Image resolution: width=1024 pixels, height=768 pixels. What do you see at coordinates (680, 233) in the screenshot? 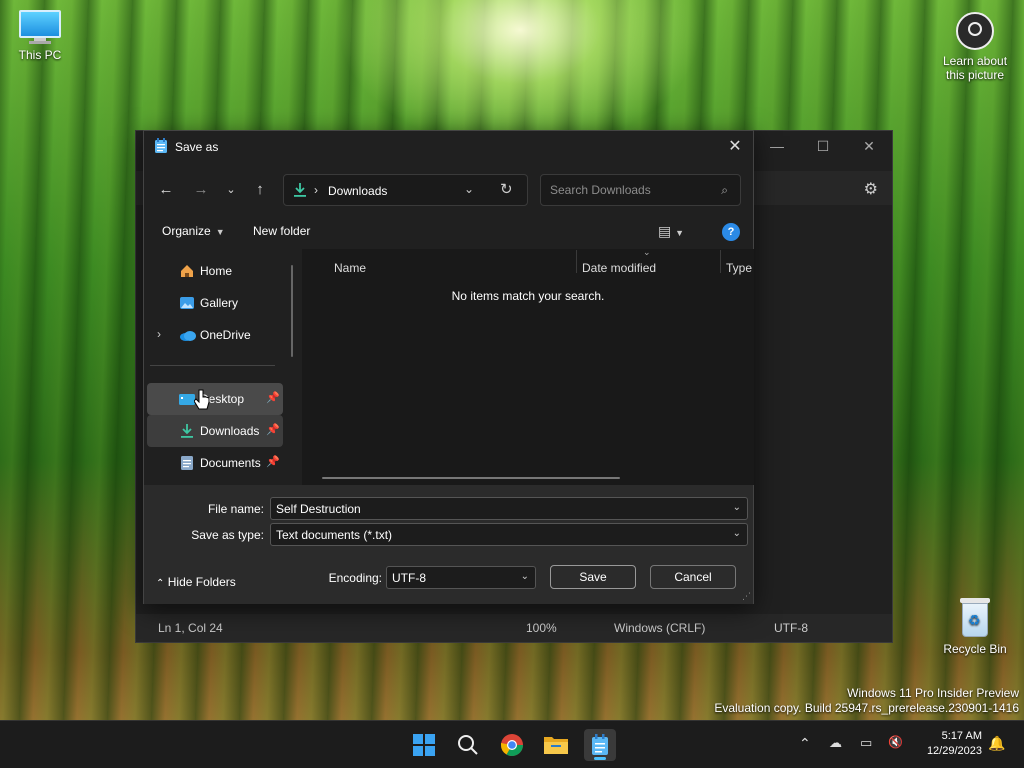
I see `caret-down-icon: ▼` at bounding box center [680, 233].